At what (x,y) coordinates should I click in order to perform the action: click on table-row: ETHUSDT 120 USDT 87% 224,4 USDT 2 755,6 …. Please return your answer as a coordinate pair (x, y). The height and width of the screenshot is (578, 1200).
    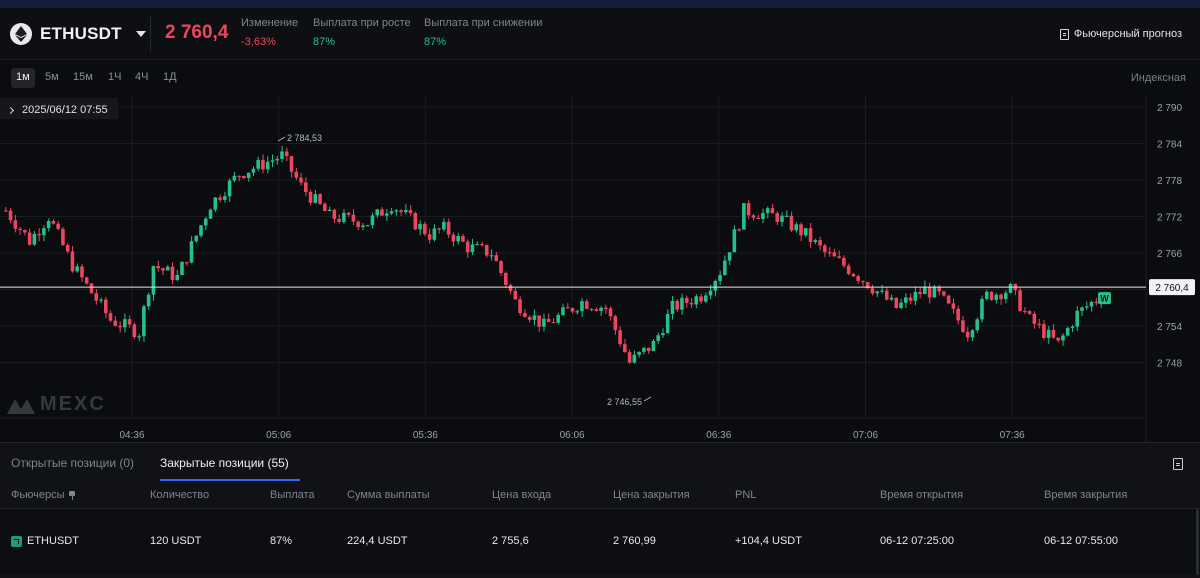
    Looking at the image, I should click on (600, 541).